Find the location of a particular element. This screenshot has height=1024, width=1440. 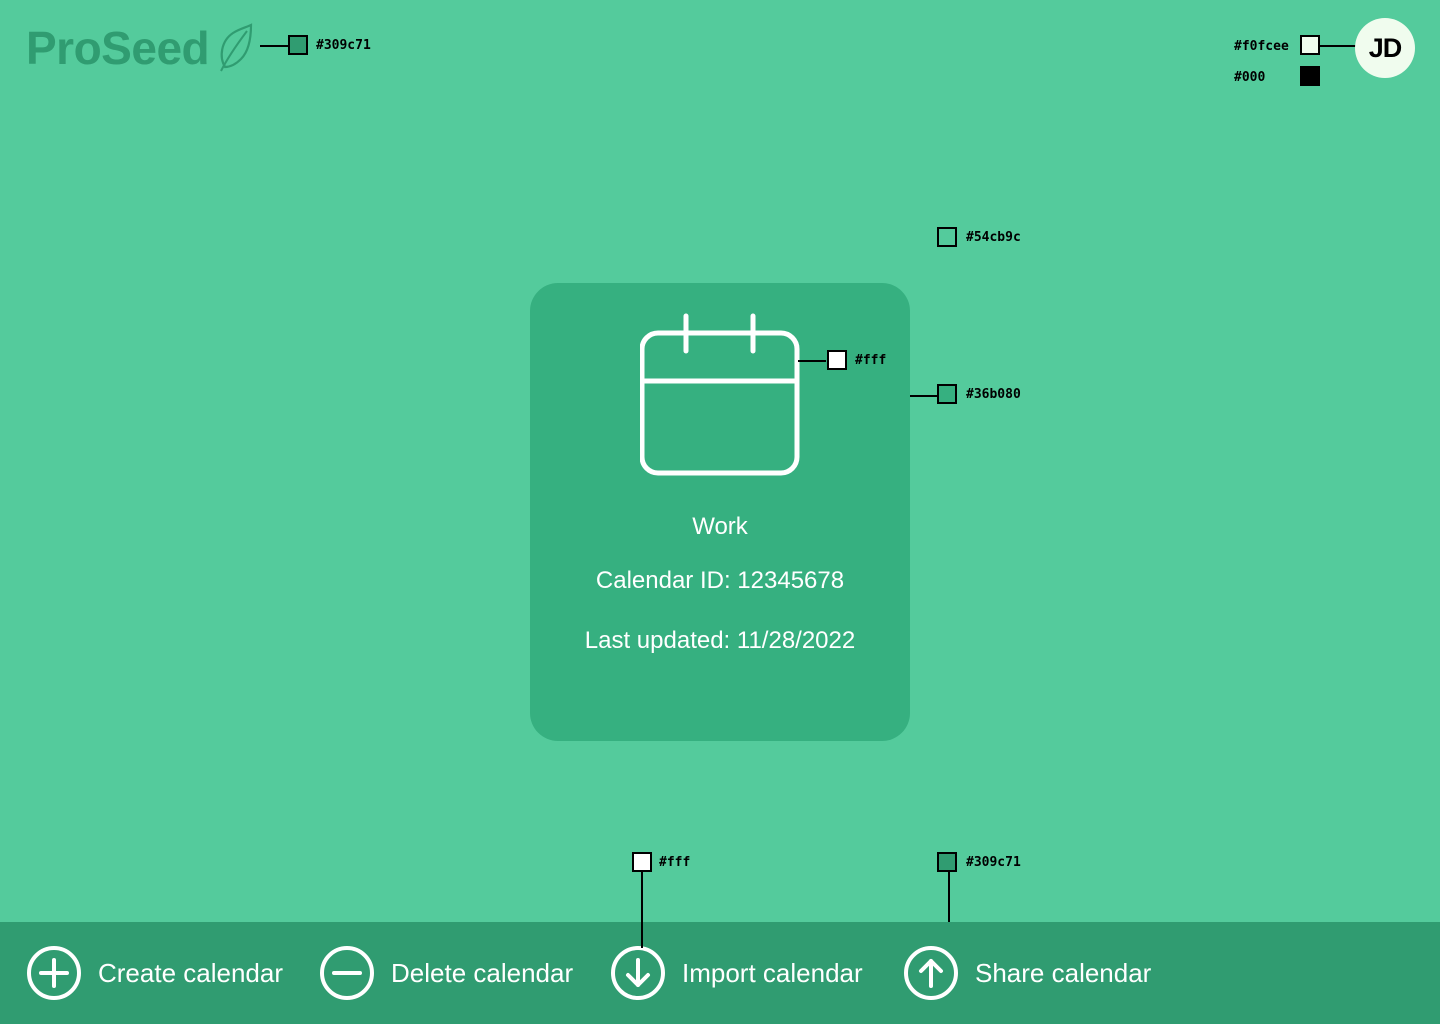

import-calendar-button: Import calendar is located at coordinates (736, 973).